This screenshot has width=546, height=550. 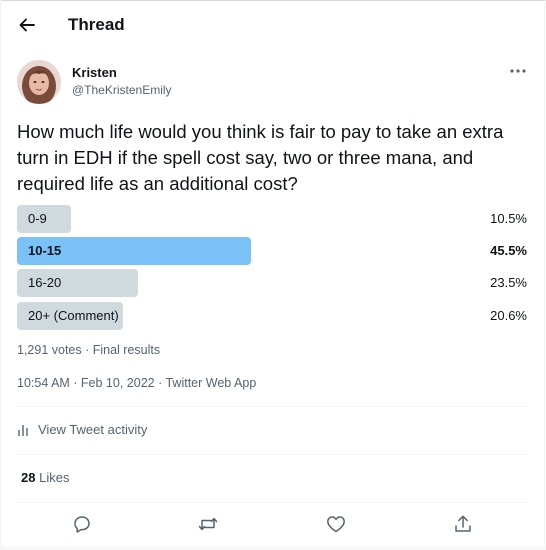 What do you see at coordinates (336, 524) in the screenshot?
I see `heart-icon` at bounding box center [336, 524].